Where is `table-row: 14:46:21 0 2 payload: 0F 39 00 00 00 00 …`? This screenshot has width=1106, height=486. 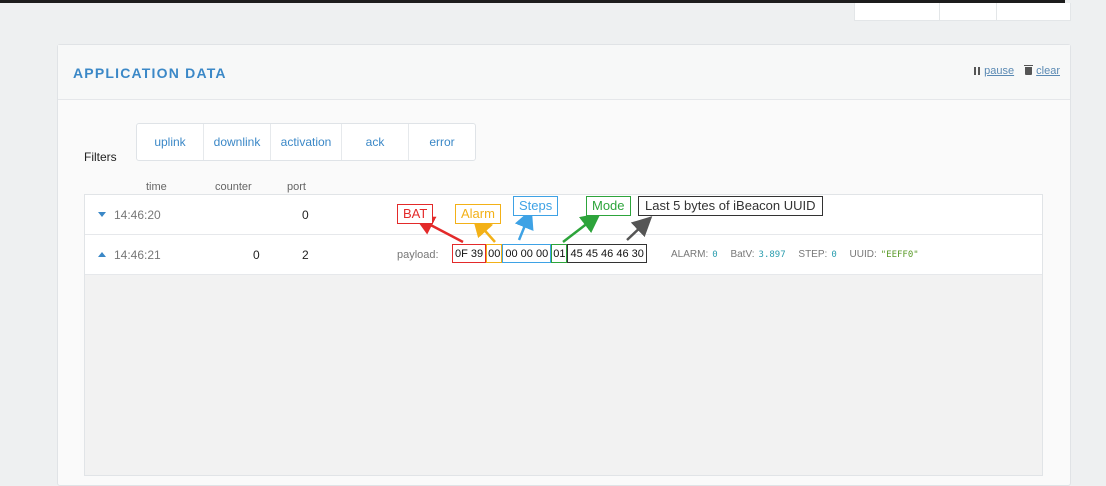 table-row: 14:46:21 0 2 payload: 0F 39 00 00 00 00 … is located at coordinates (563, 255).